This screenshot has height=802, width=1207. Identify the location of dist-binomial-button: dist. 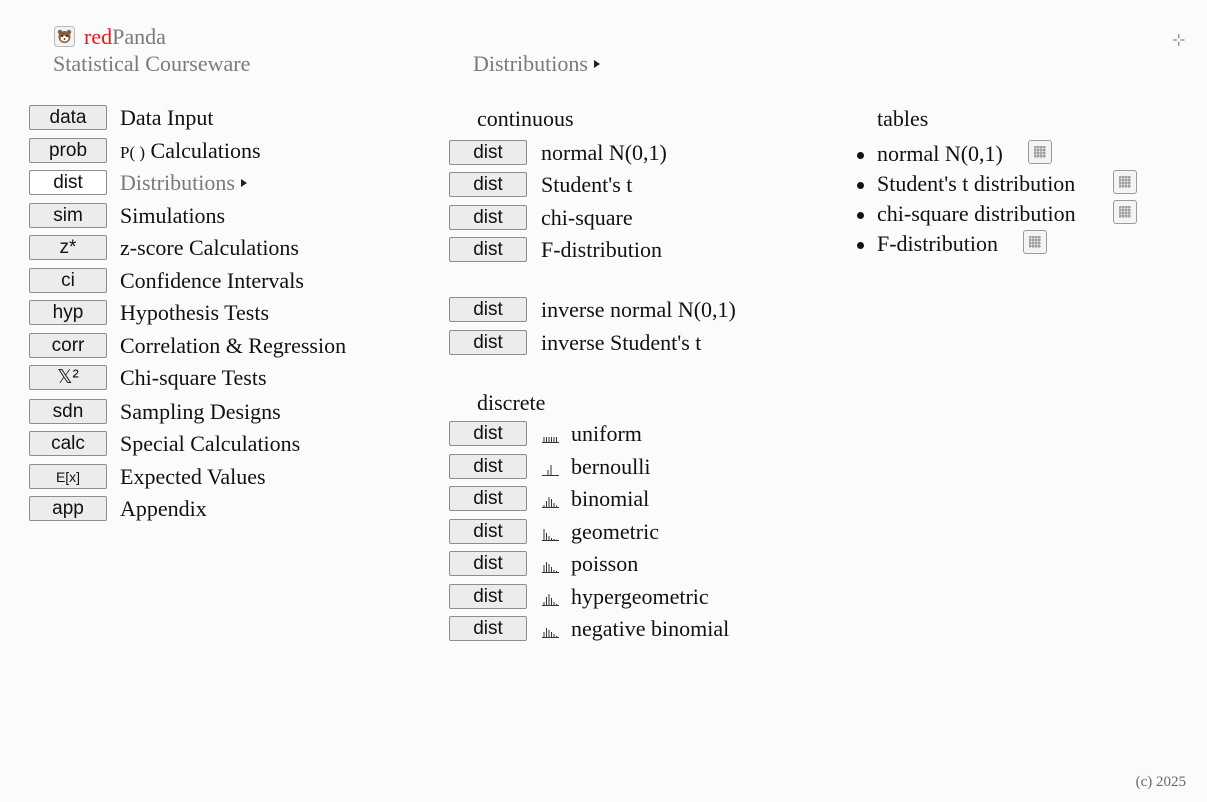
(488, 498).